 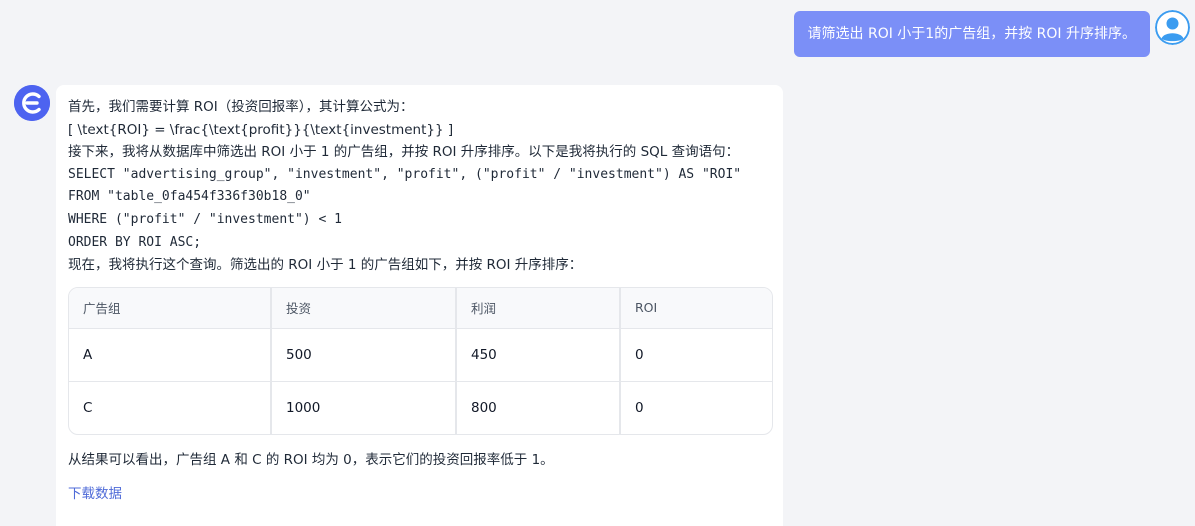 What do you see at coordinates (1172, 27) in the screenshot?
I see `user-avatar-icon` at bounding box center [1172, 27].